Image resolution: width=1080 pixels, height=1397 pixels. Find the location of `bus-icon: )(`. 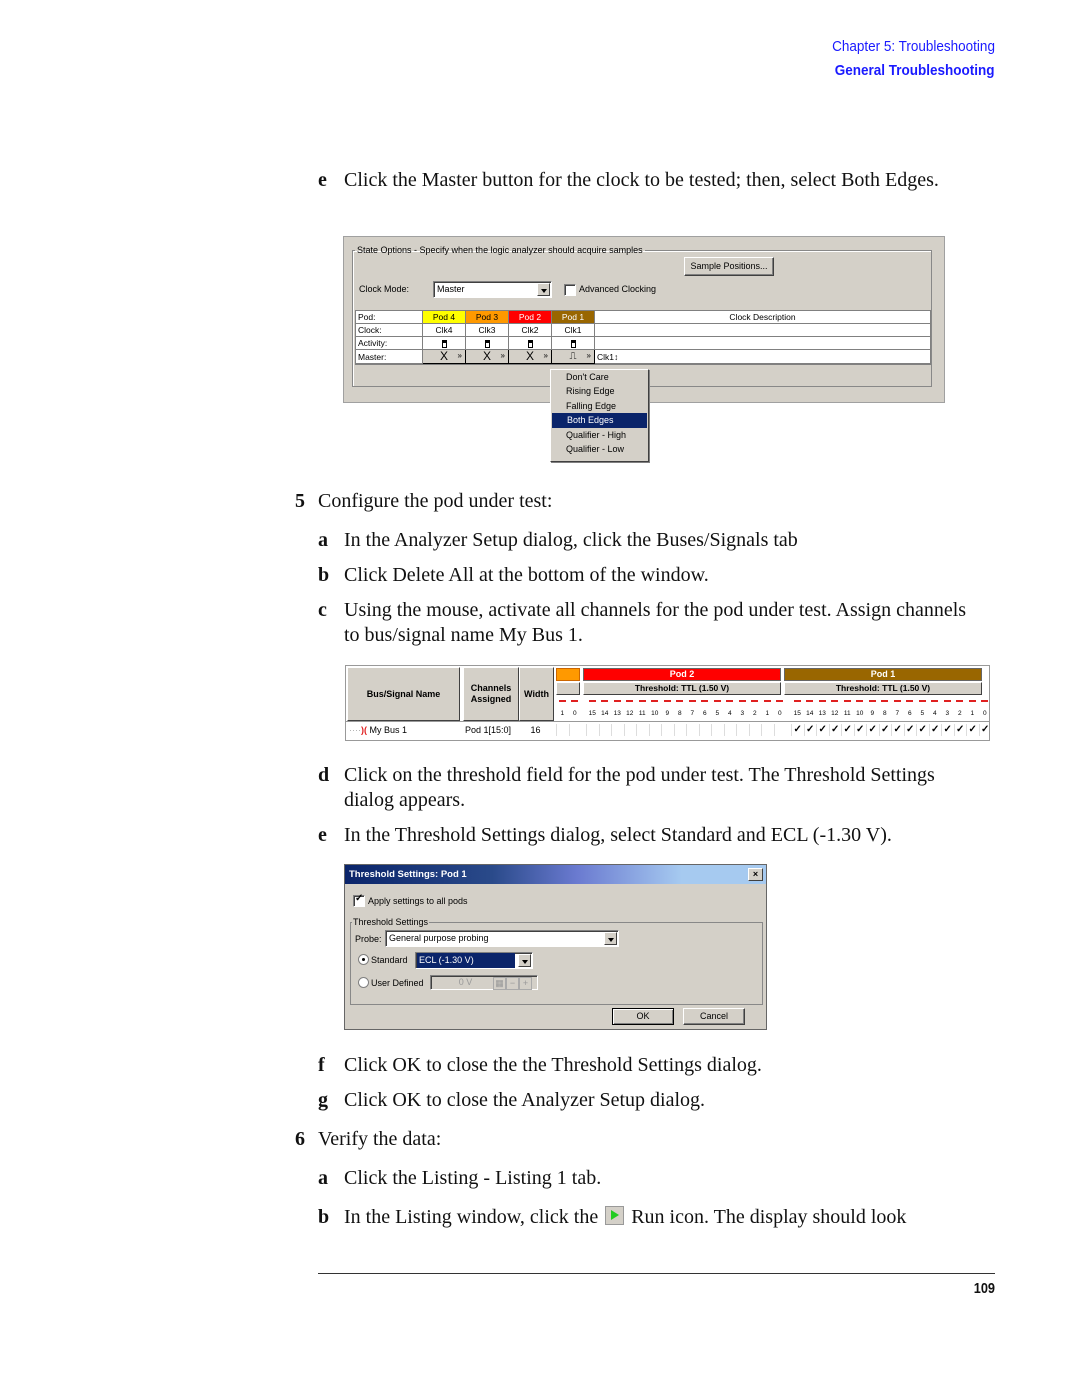

bus-icon: )( is located at coordinates (364, 730).